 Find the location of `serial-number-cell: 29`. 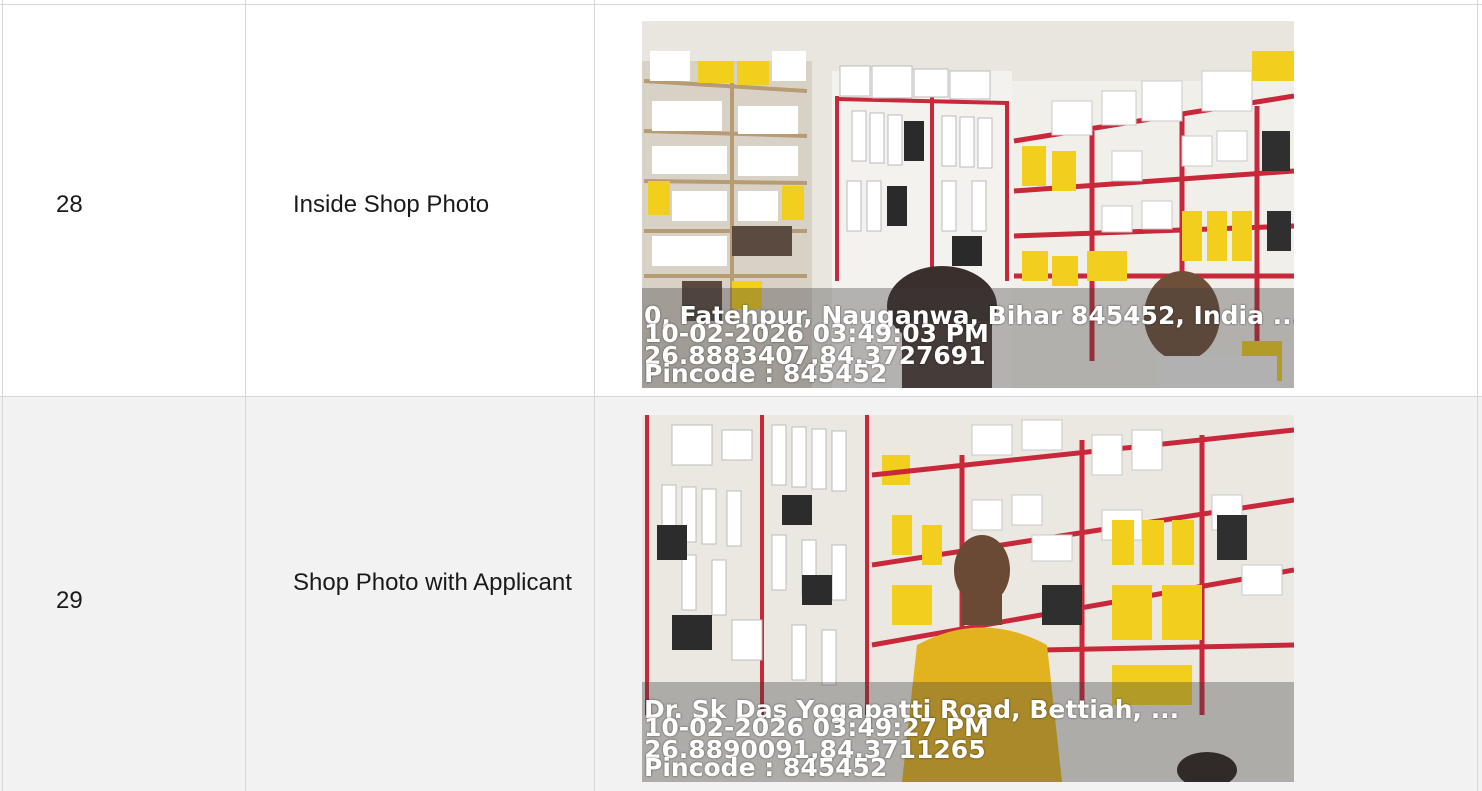

serial-number-cell: 29 is located at coordinates (69, 600).